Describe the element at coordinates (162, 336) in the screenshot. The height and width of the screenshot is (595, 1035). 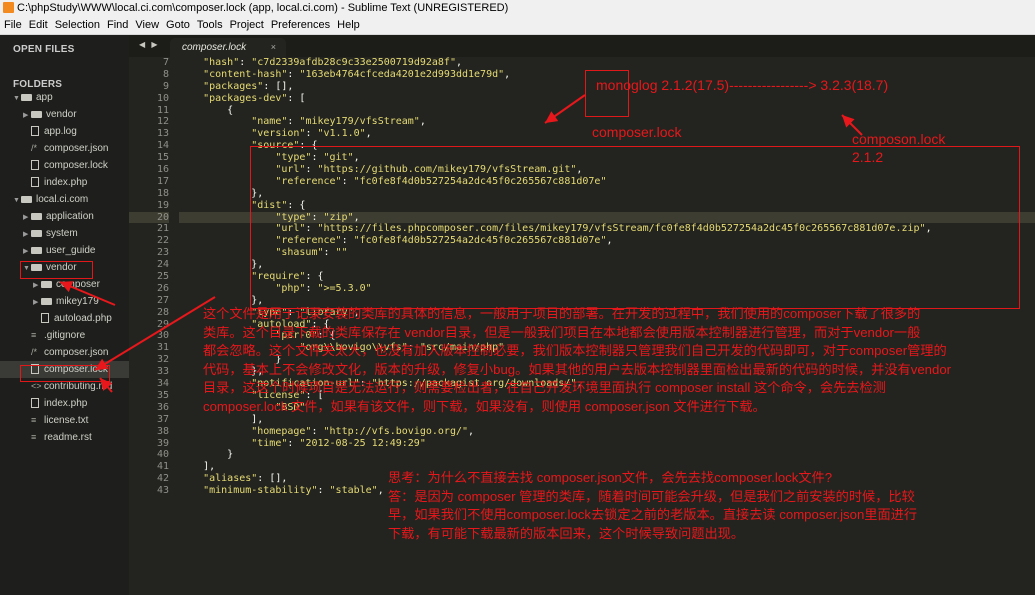
I see `line-number: 30` at that location.